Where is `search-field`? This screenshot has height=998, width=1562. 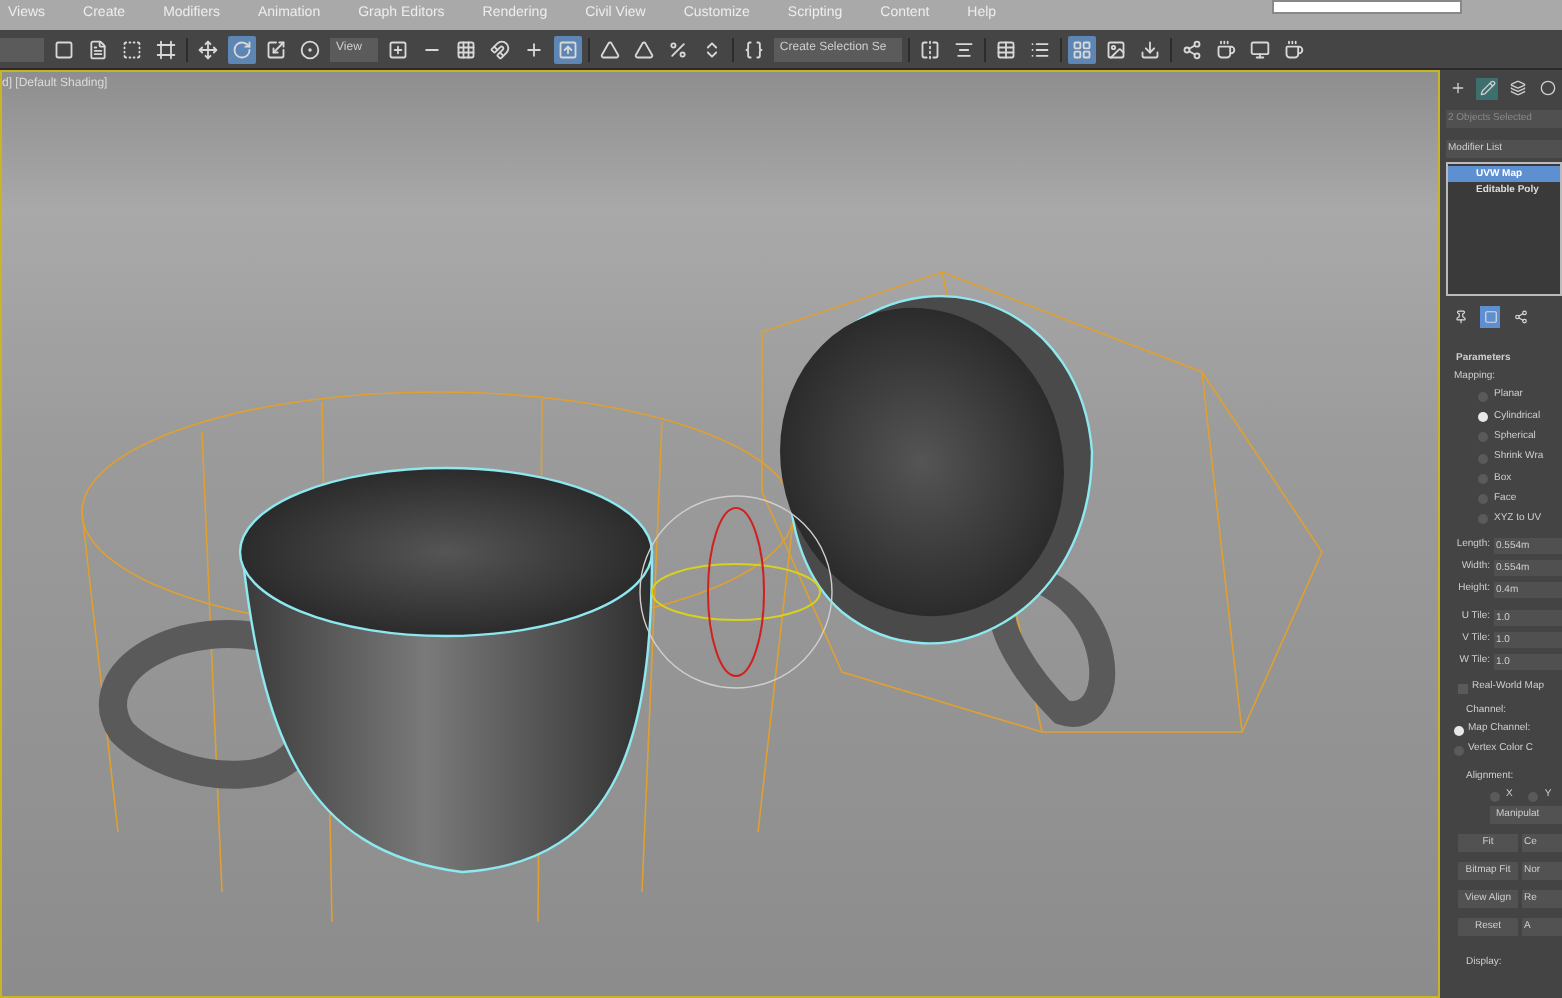
search-field is located at coordinates (1367, 7).